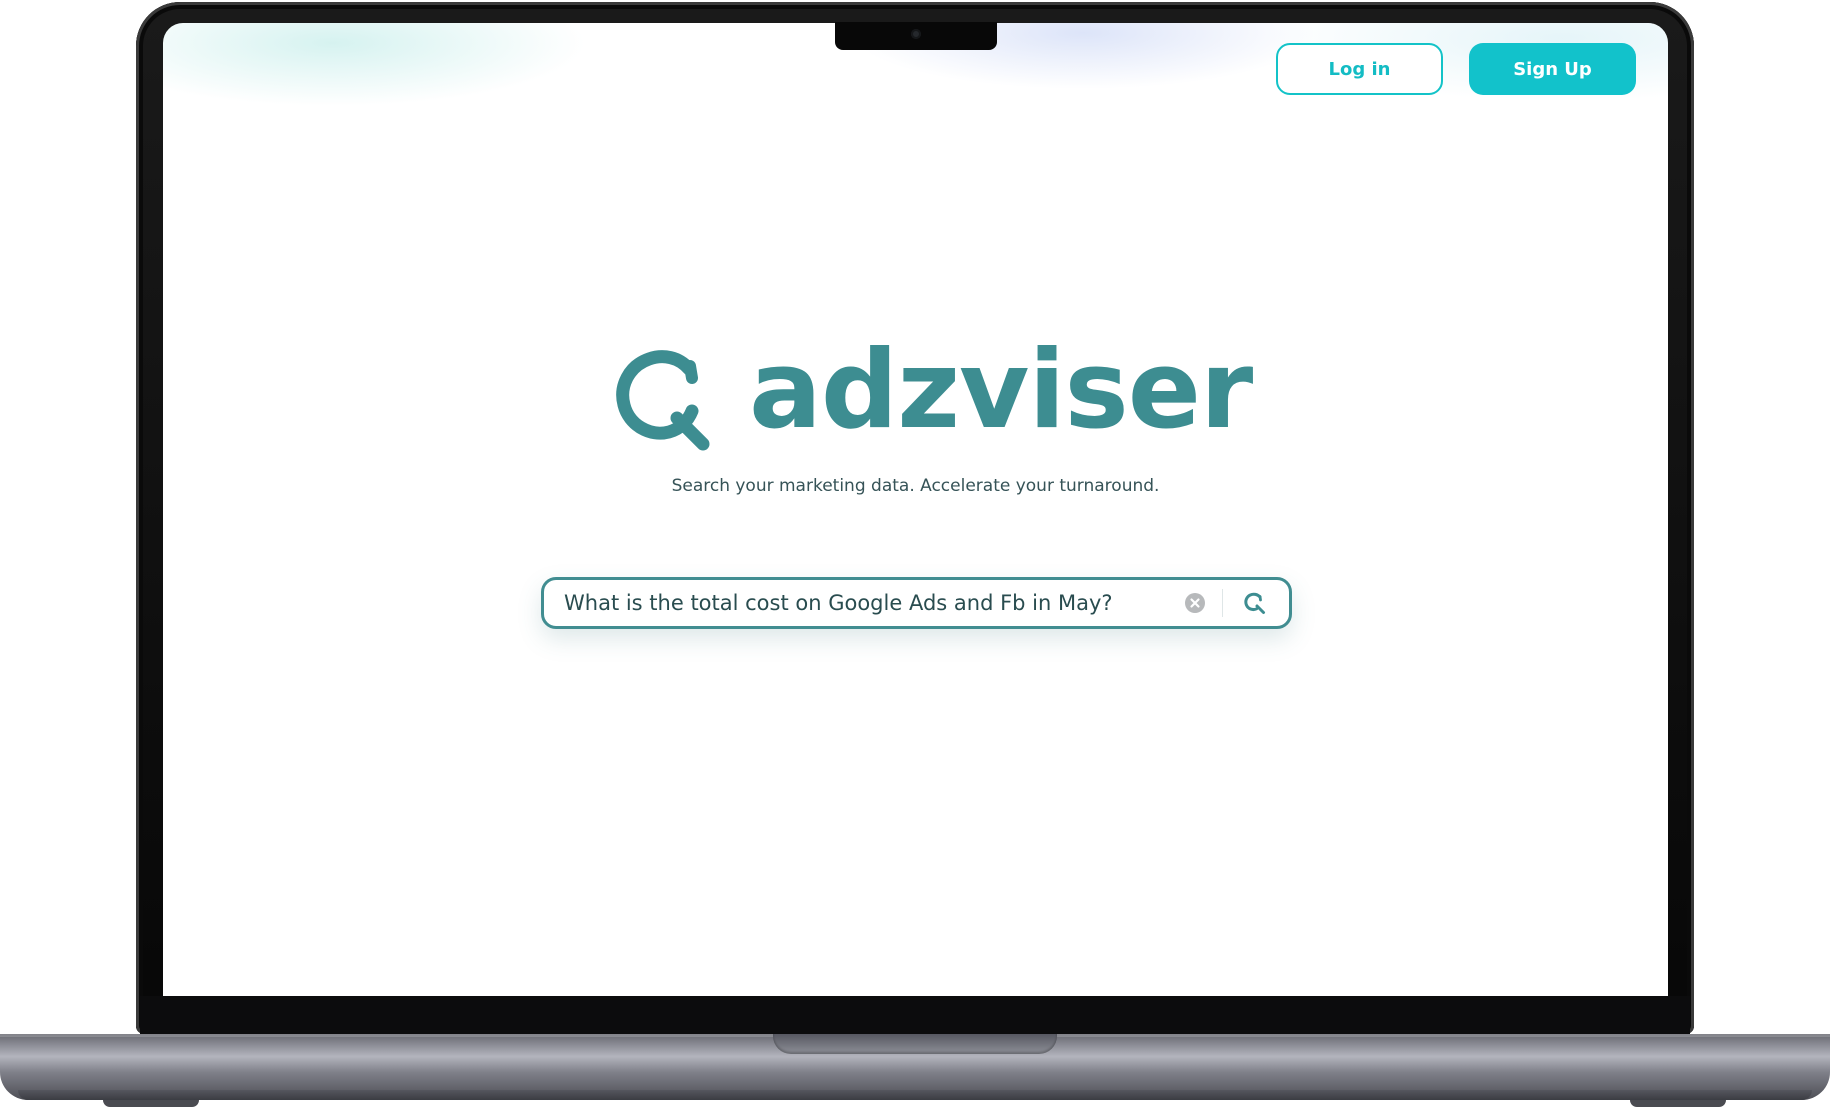 This screenshot has width=1830, height=1108. What do you see at coordinates (1195, 603) in the screenshot?
I see `clear-icon` at bounding box center [1195, 603].